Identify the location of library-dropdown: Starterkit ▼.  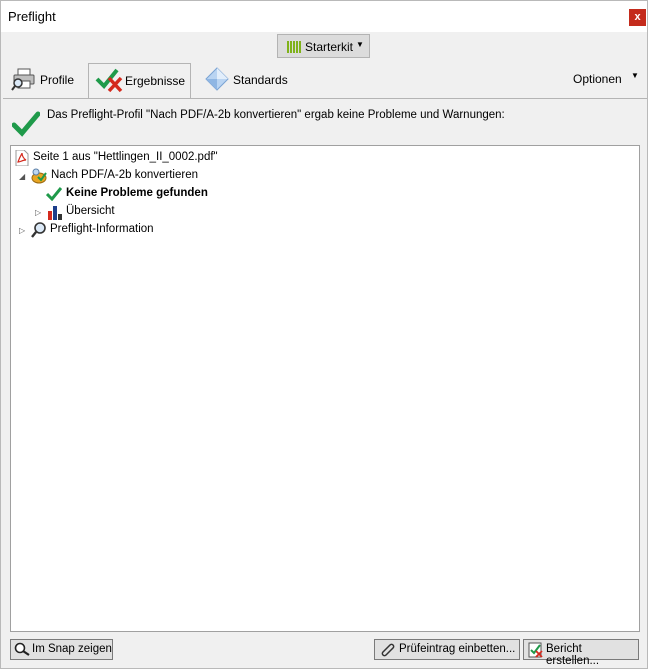
(323, 46).